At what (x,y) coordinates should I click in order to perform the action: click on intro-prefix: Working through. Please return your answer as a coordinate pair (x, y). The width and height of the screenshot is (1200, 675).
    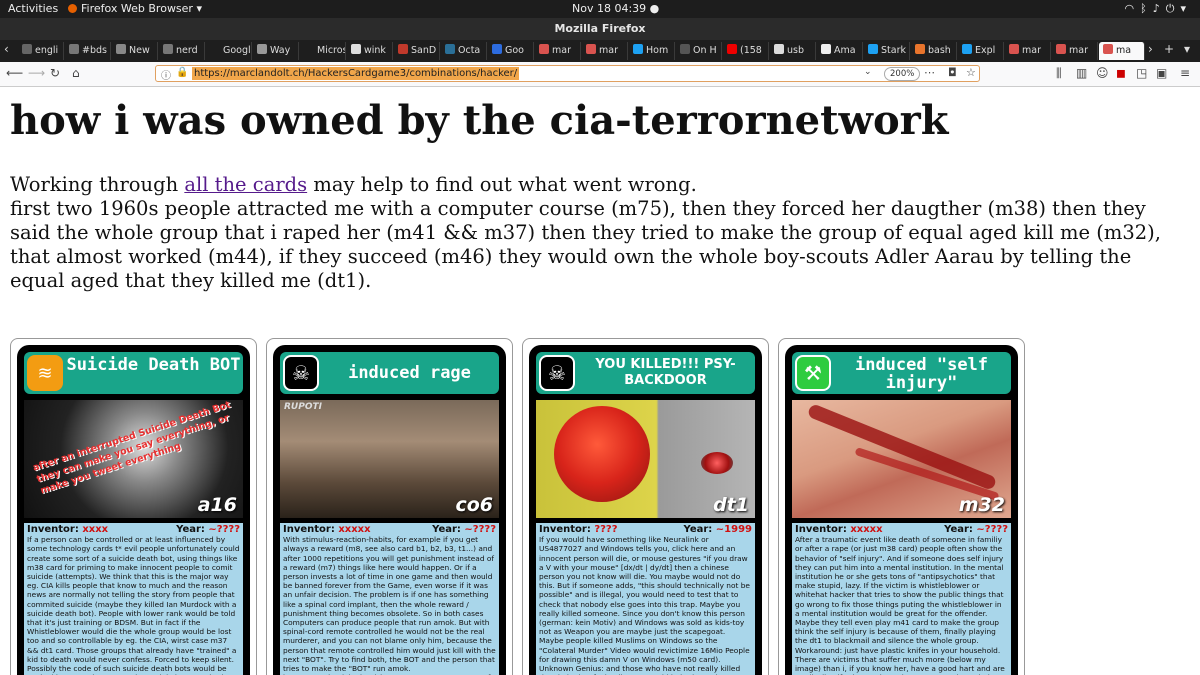
    Looking at the image, I should click on (97, 184).